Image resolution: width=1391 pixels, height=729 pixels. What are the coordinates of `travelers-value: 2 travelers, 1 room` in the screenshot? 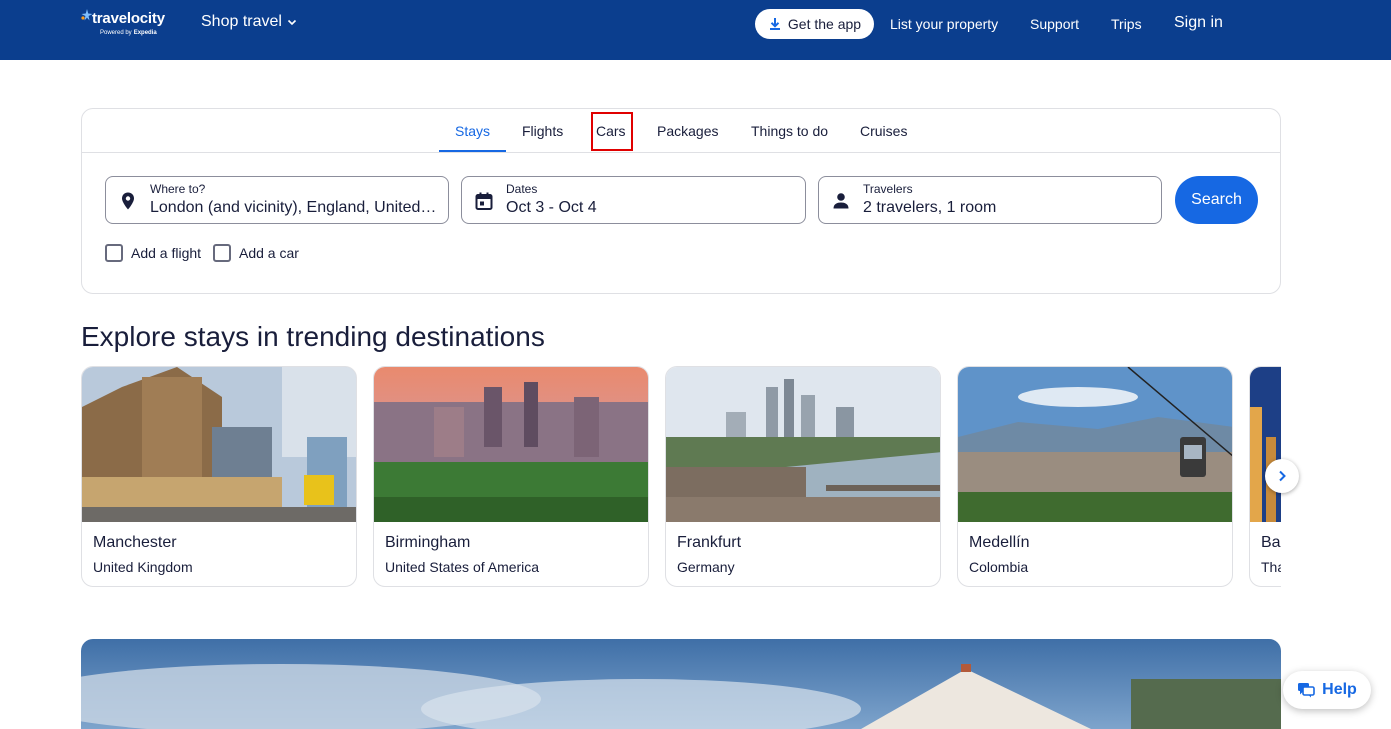 It's located at (930, 207).